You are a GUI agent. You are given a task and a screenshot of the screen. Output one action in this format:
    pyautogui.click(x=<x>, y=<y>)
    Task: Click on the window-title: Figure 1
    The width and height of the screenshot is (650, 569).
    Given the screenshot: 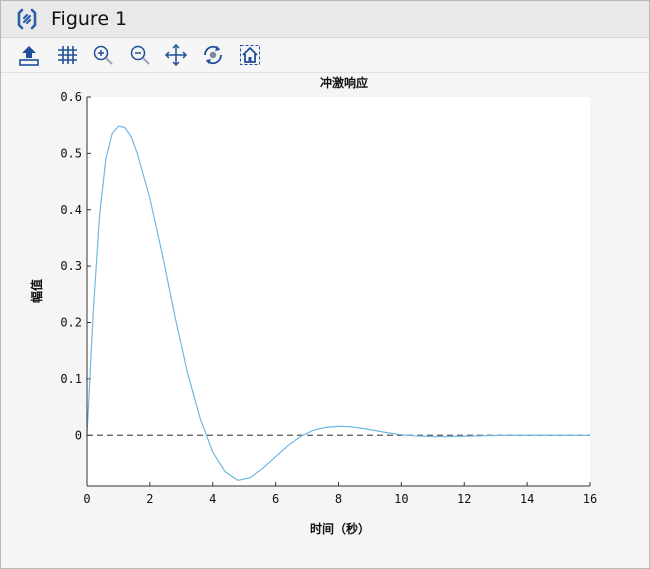 What is the action you would take?
    pyautogui.click(x=89, y=19)
    